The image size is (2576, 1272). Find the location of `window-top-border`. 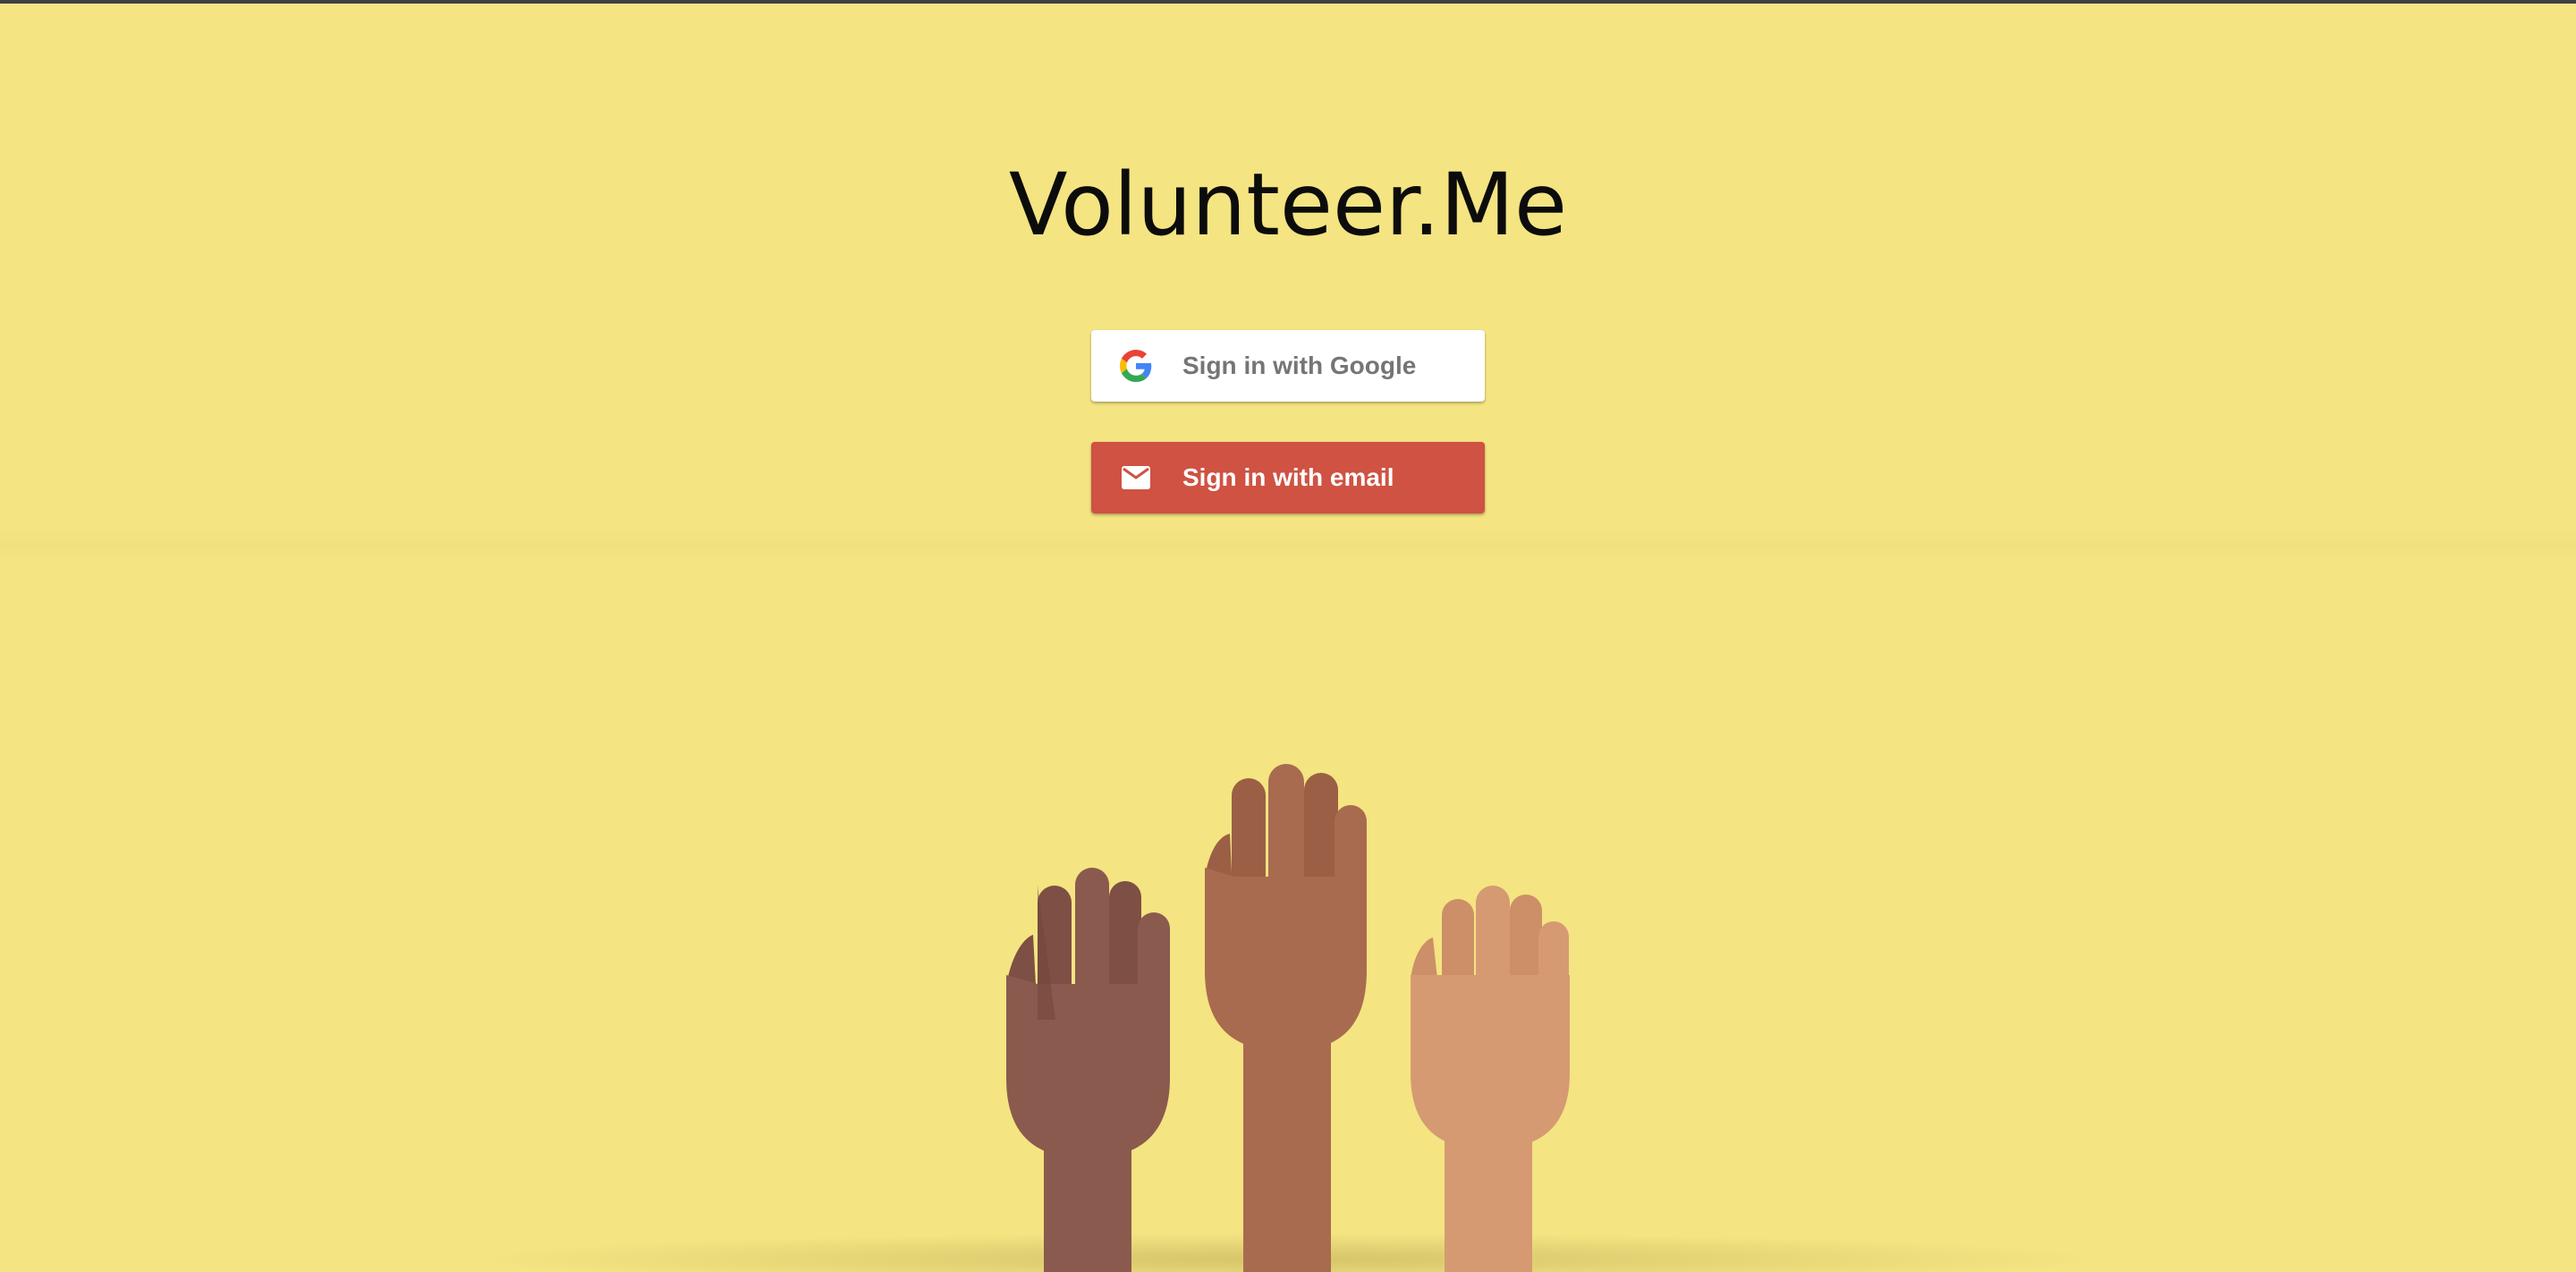

window-top-border is located at coordinates (1288, 2).